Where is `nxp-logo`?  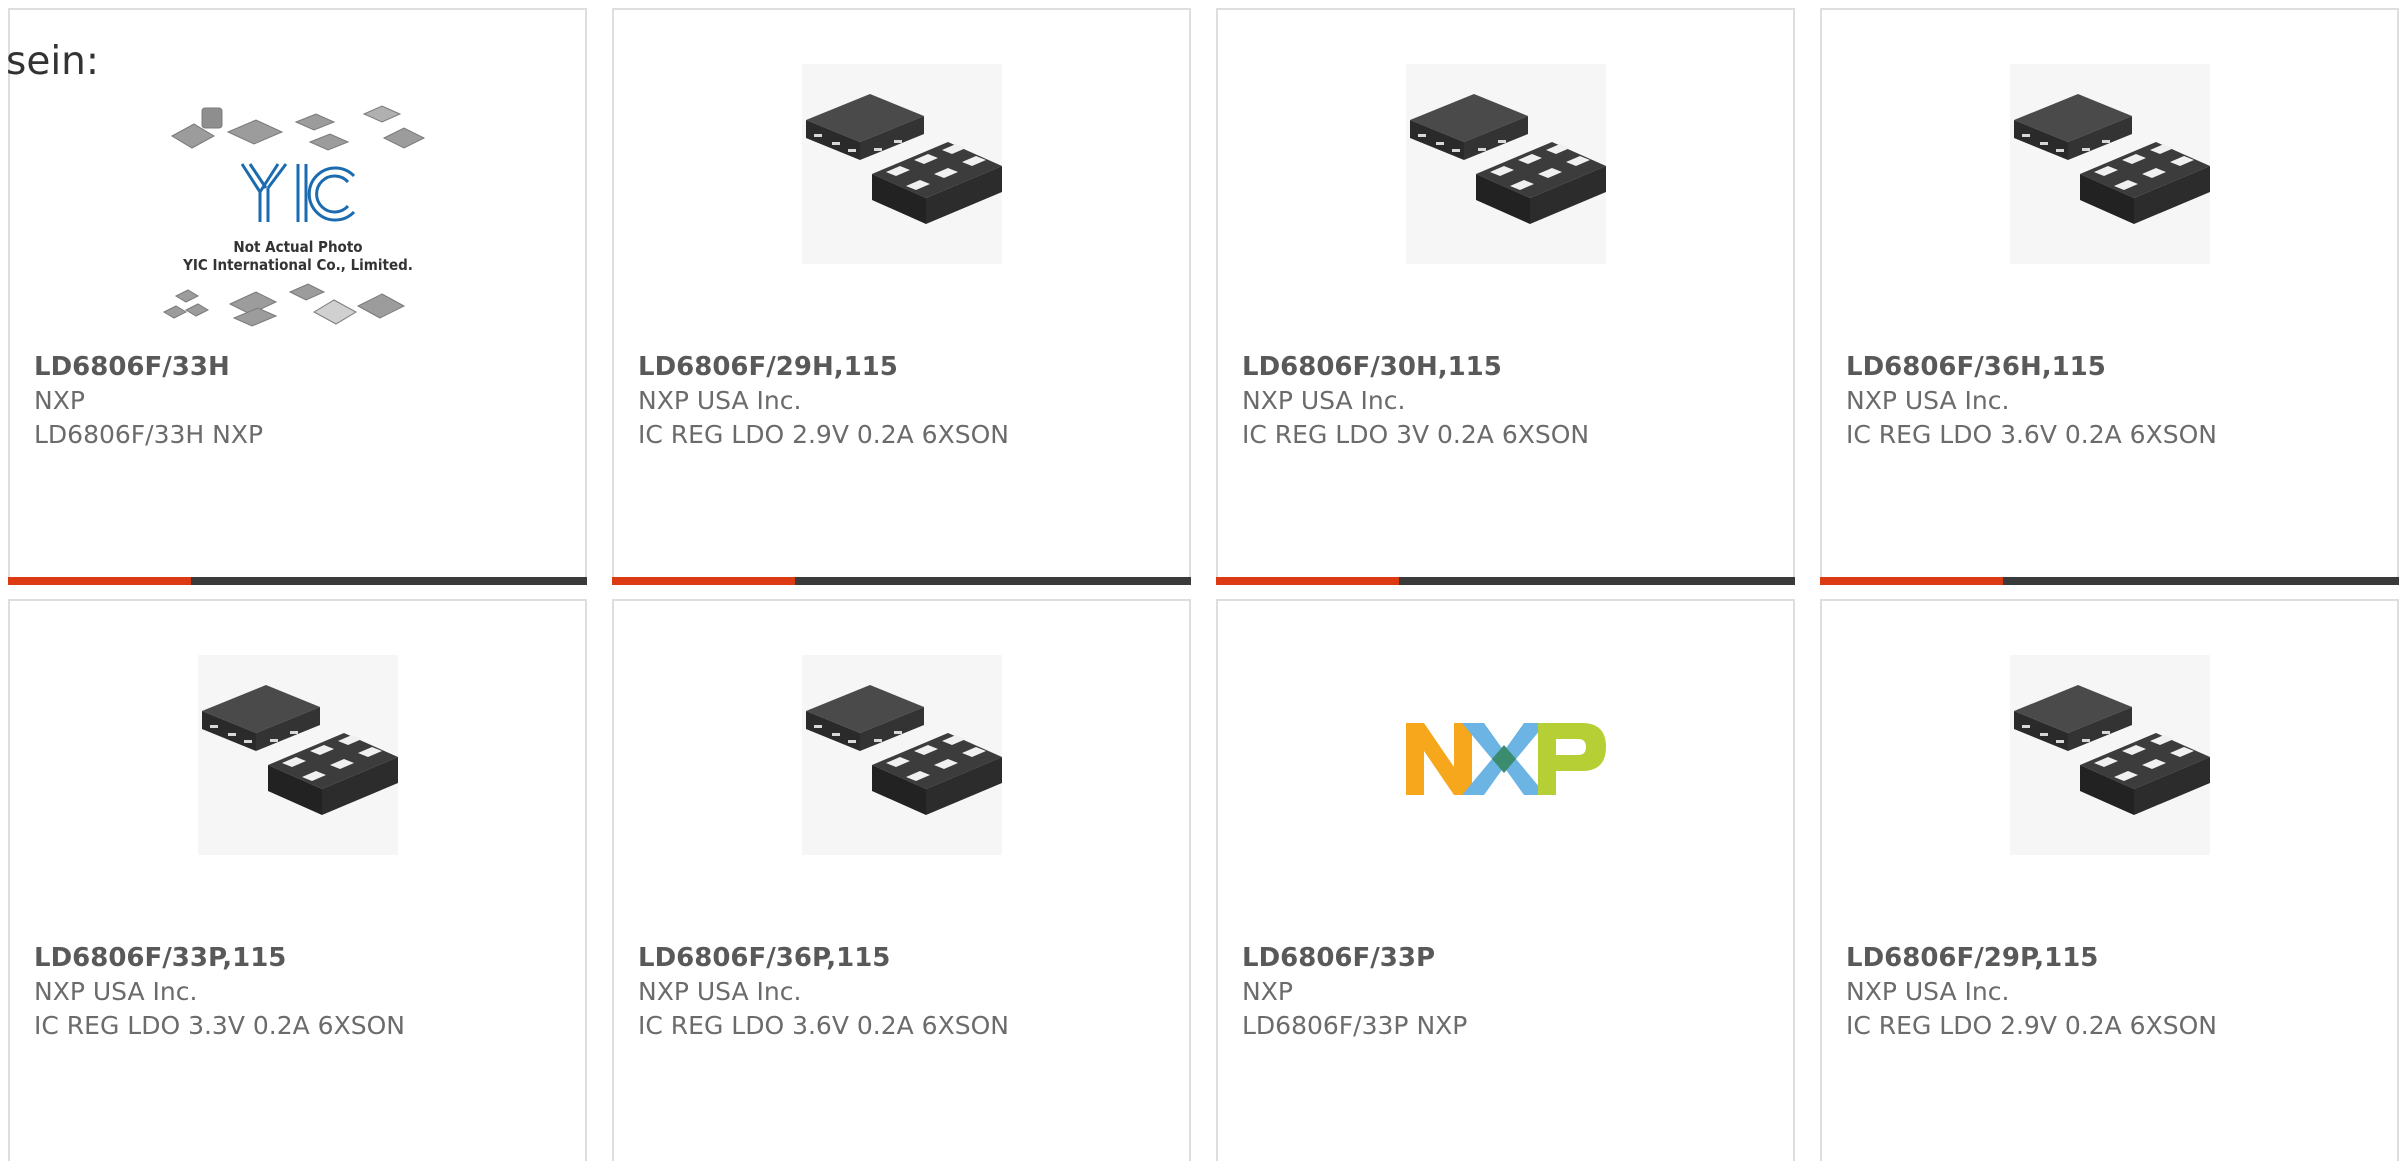 nxp-logo is located at coordinates (1505, 759).